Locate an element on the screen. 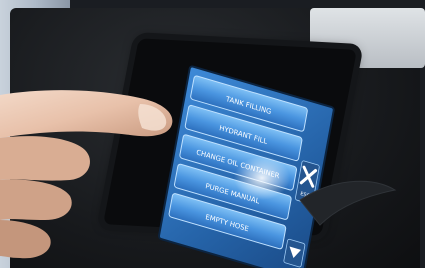 The width and height of the screenshot is (425, 268). ring-finger is located at coordinates (36, 199).